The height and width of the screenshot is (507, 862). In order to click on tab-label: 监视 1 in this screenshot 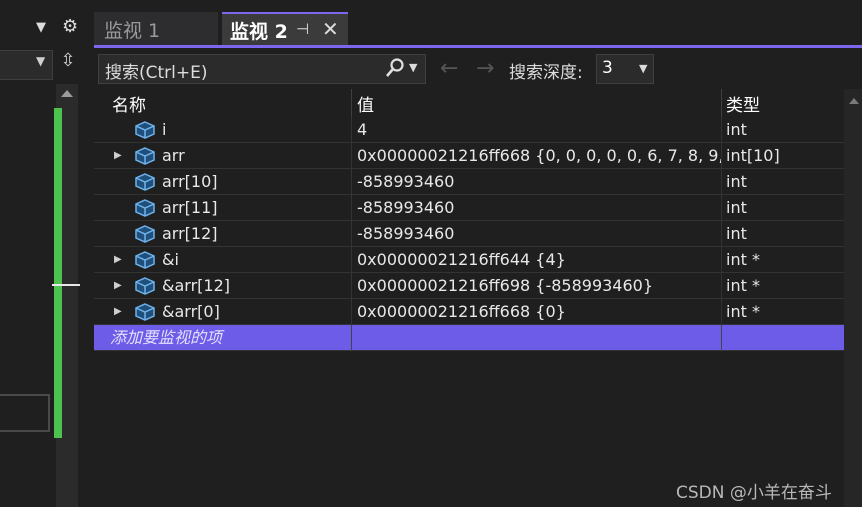, I will do `click(132, 31)`.